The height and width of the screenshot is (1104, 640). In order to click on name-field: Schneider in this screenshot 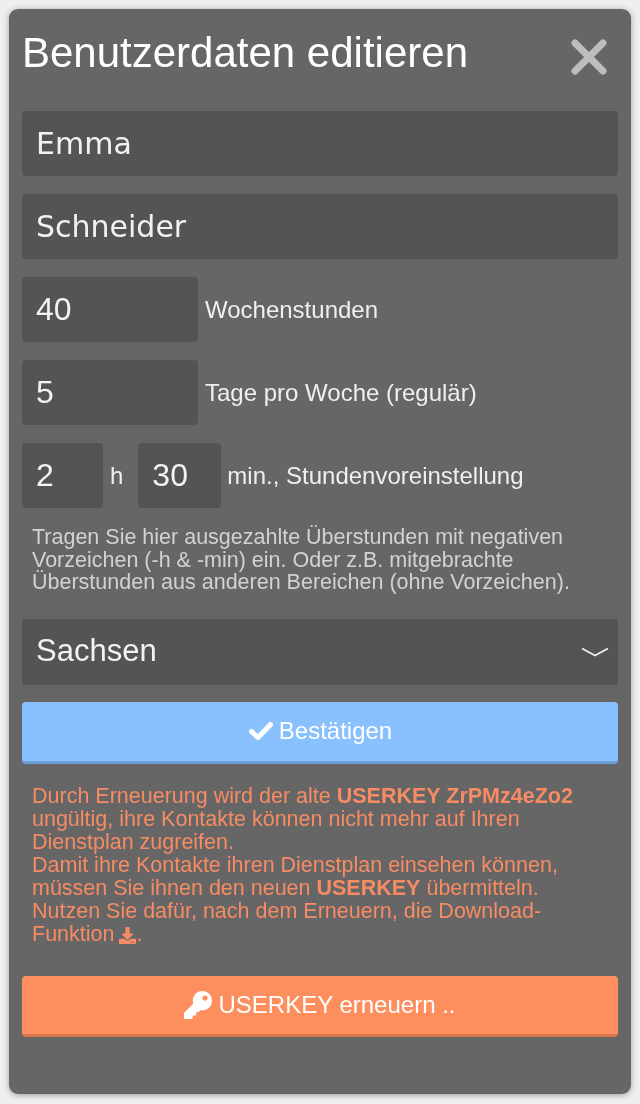, I will do `click(320, 226)`.